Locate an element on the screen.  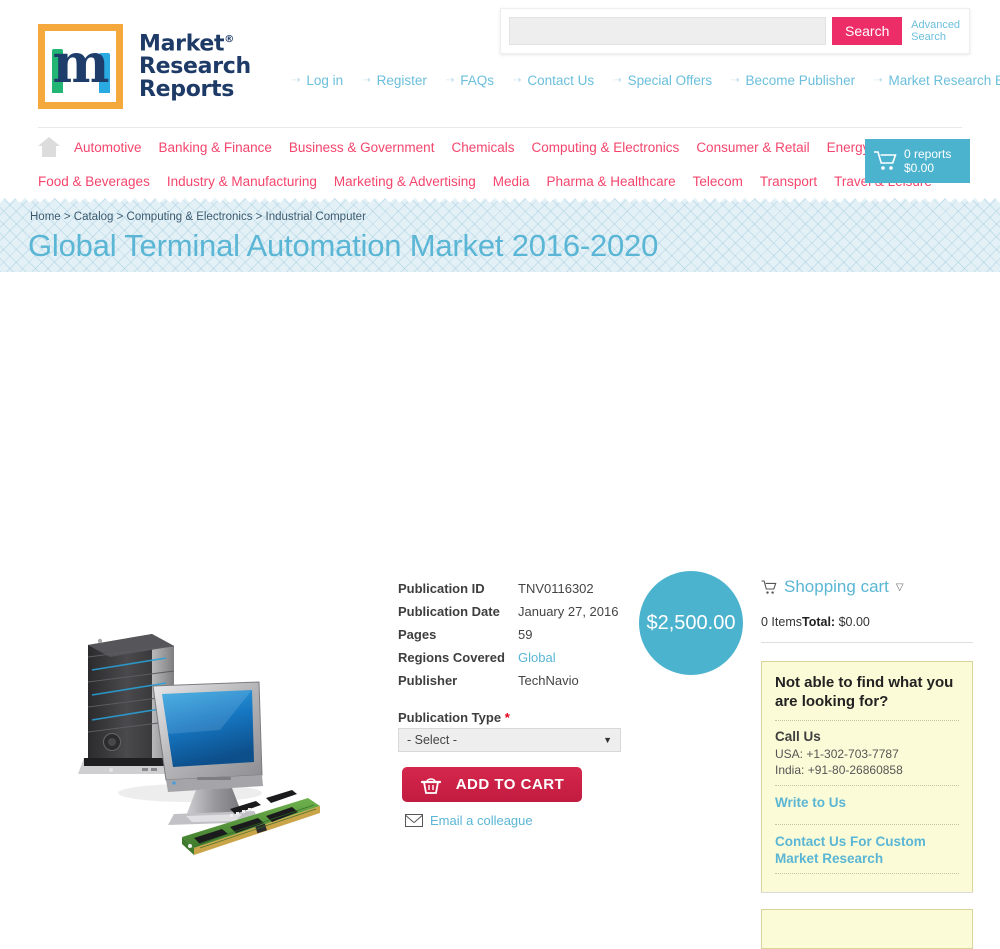
detail-value: 59 is located at coordinates (525, 634).